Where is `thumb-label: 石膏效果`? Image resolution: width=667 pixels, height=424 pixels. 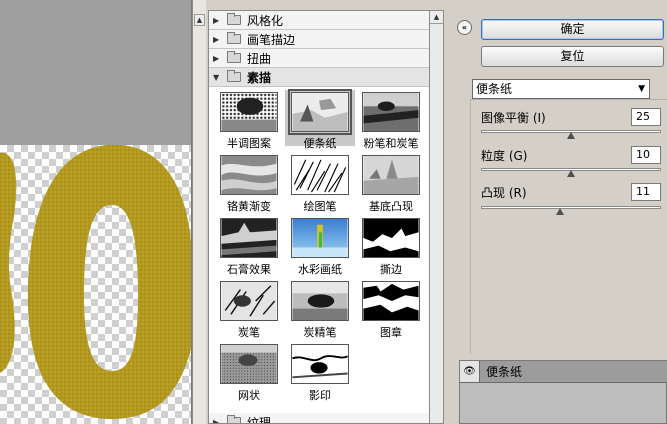 thumb-label: 石膏效果 is located at coordinates (249, 269).